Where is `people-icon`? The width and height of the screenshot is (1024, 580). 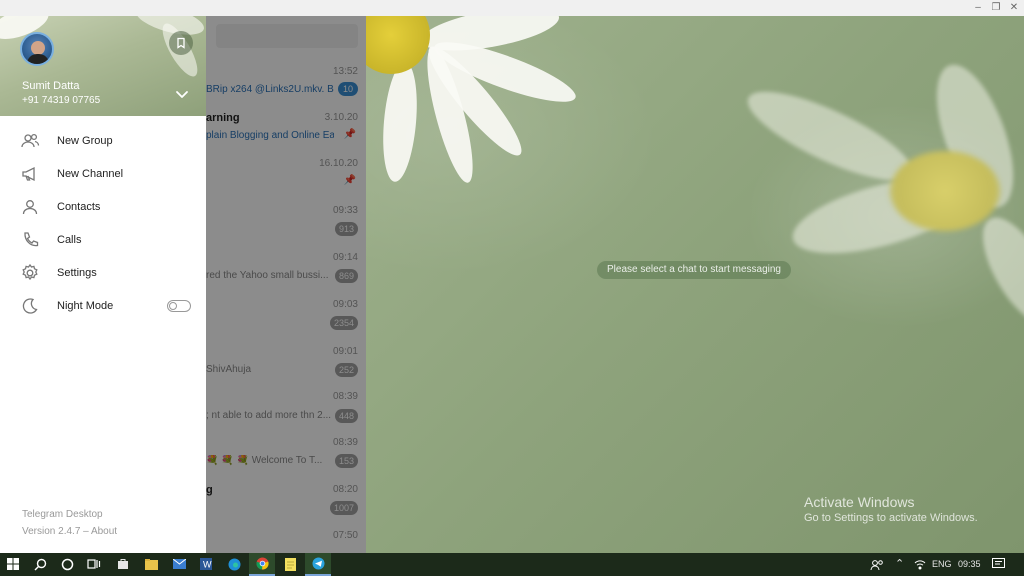
people-icon is located at coordinates (877, 564).